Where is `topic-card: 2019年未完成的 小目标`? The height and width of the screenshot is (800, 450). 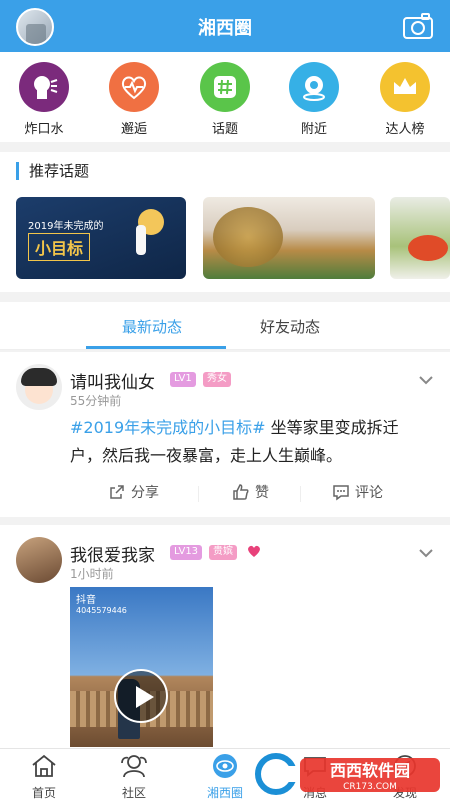 topic-card: 2019年未完成的 小目标 is located at coordinates (101, 238).